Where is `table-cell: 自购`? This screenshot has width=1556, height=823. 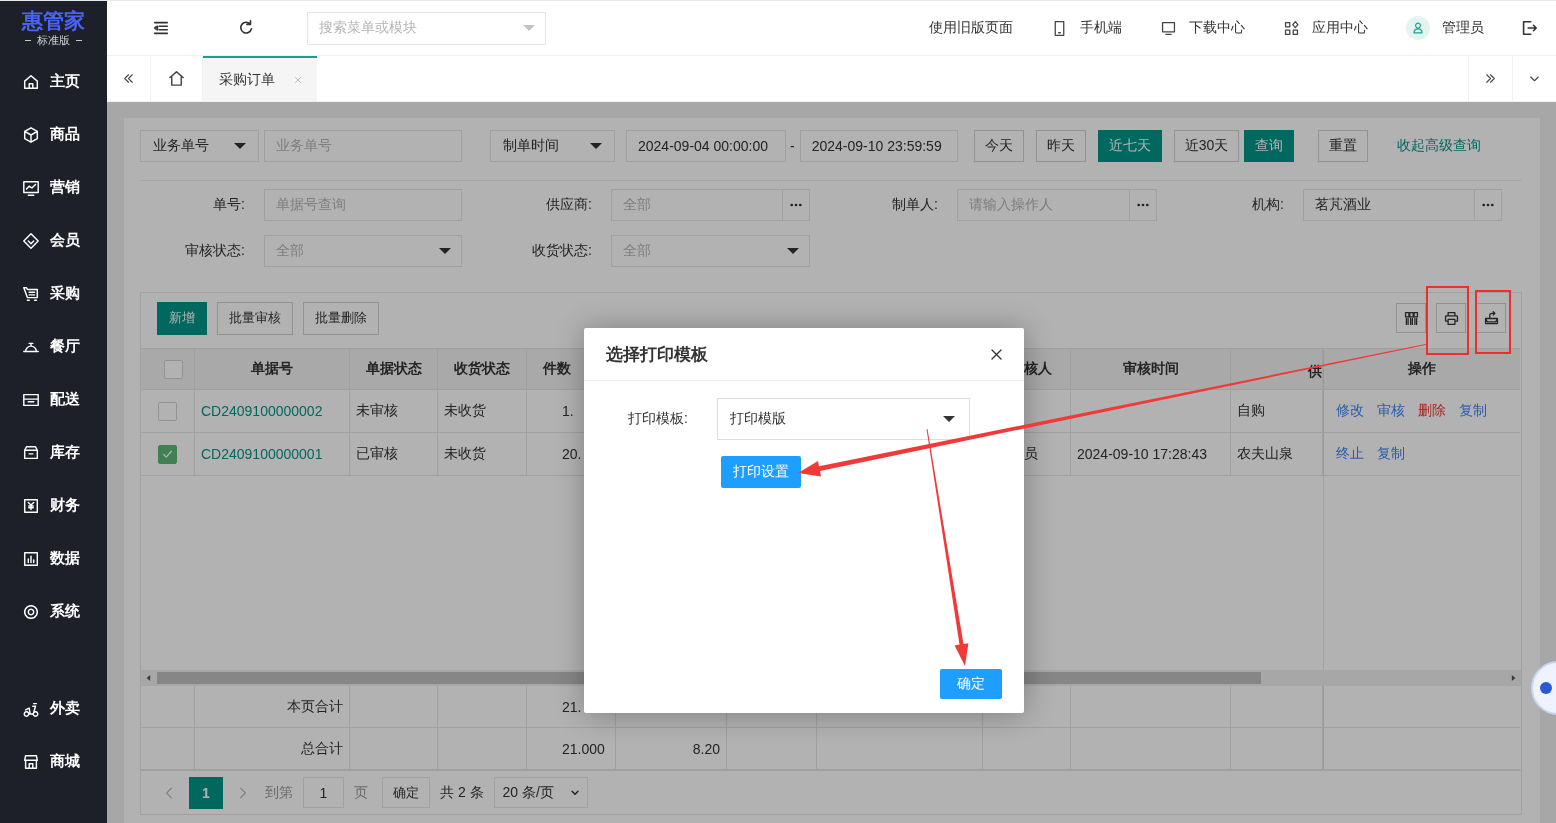 table-cell: 自购 is located at coordinates (1277, 411).